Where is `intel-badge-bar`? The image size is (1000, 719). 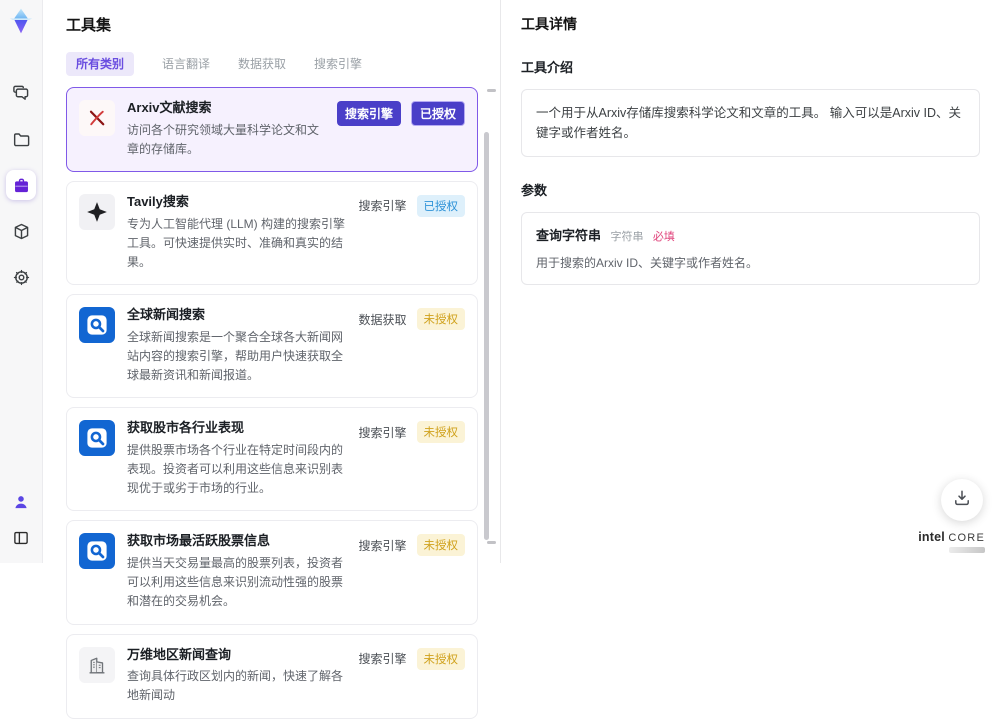 intel-badge-bar is located at coordinates (967, 550).